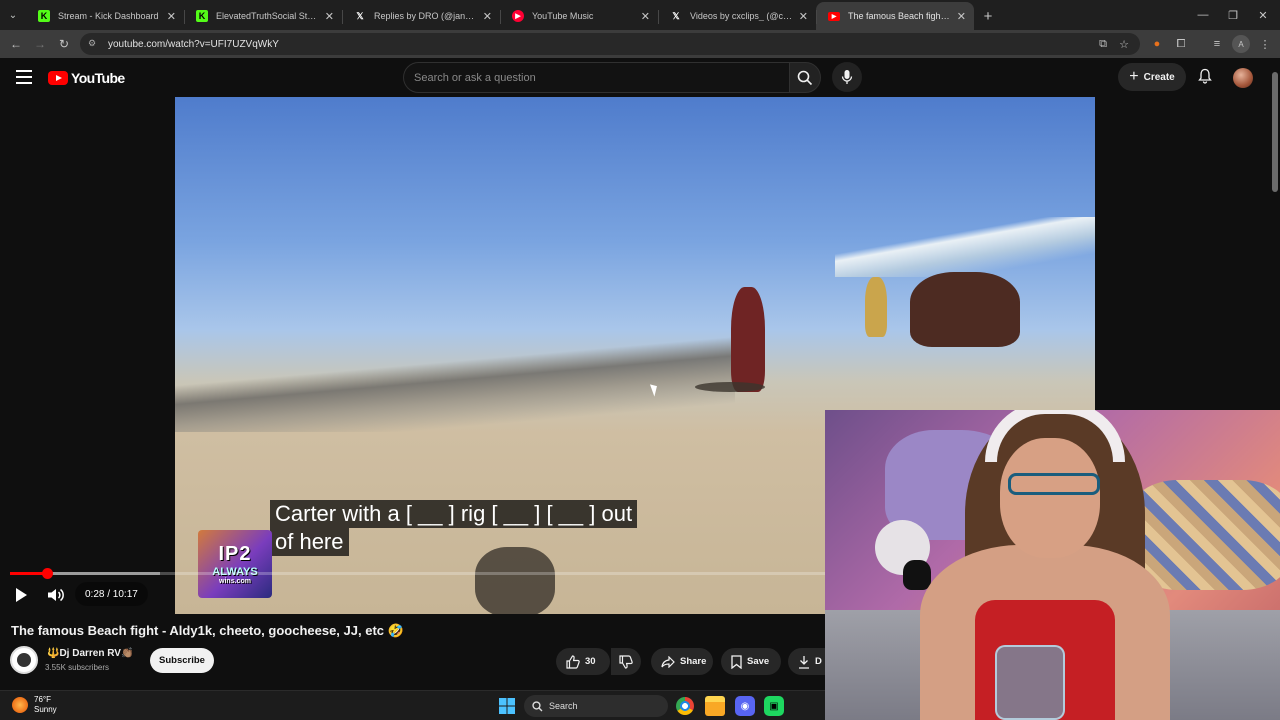 The image size is (1280, 720). Describe the element at coordinates (965, 247) in the screenshot. I see `ocean-surf` at that location.